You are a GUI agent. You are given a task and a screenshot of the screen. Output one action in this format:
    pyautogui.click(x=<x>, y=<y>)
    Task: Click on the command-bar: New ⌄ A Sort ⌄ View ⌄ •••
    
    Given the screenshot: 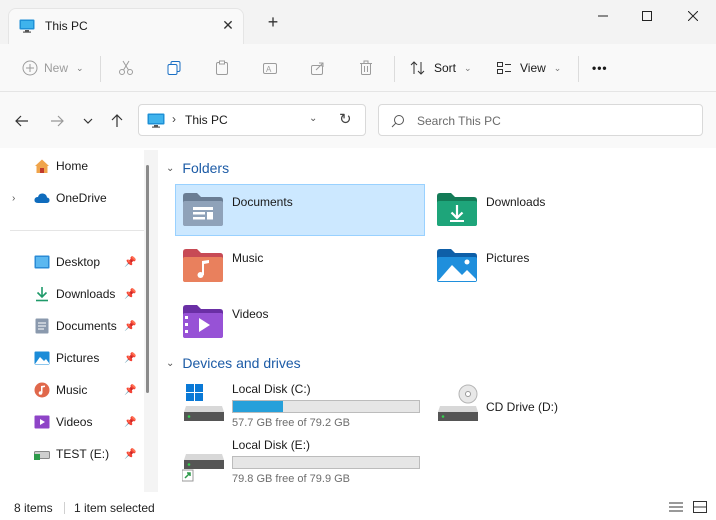 What is the action you would take?
    pyautogui.click(x=358, y=68)
    